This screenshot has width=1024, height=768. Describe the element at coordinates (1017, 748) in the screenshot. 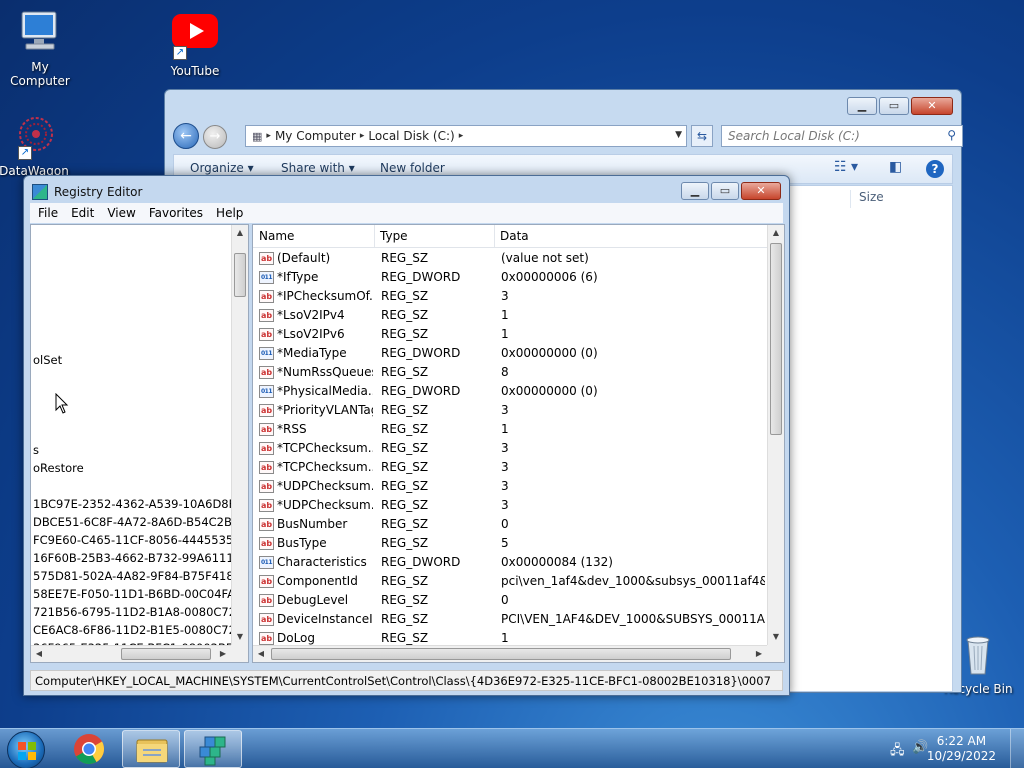

I see `show-desktop-button` at that location.